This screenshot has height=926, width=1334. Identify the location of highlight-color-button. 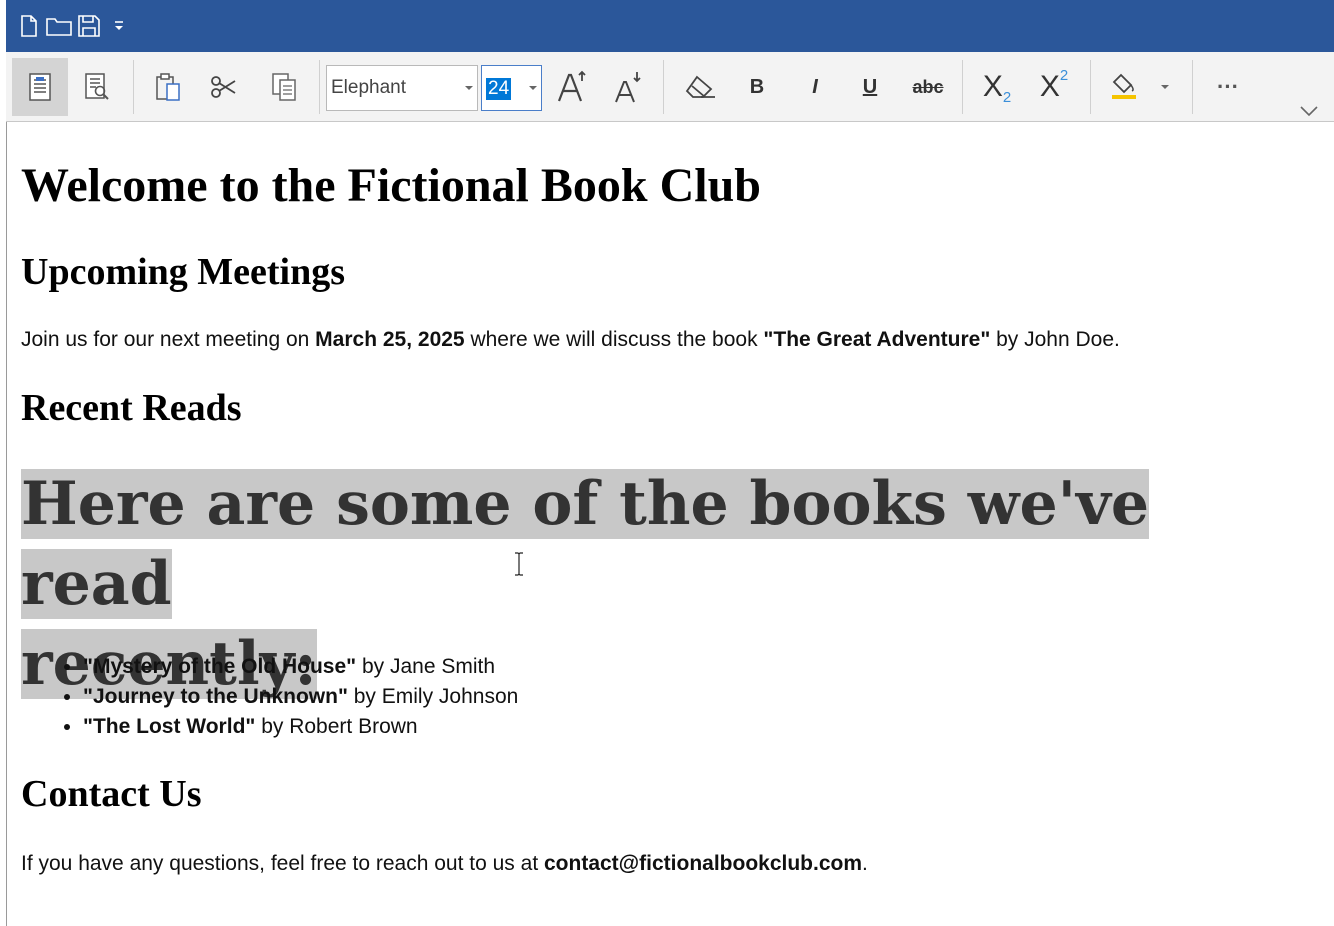
(1124, 87).